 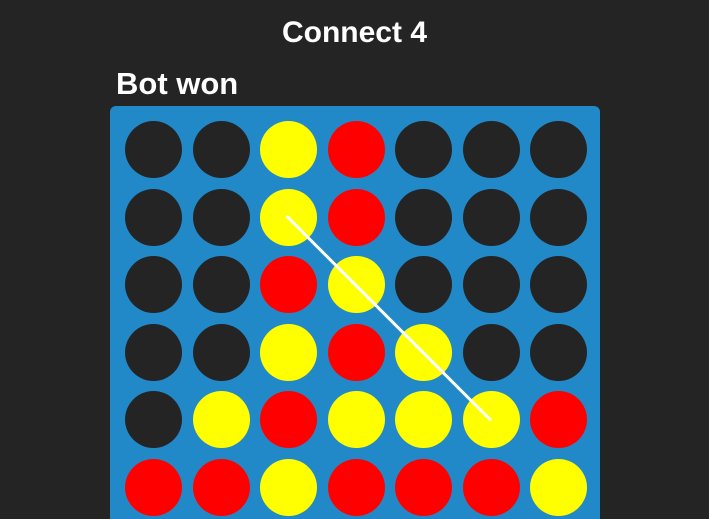 I want to click on game-title: Connect 4, so click(x=354, y=32).